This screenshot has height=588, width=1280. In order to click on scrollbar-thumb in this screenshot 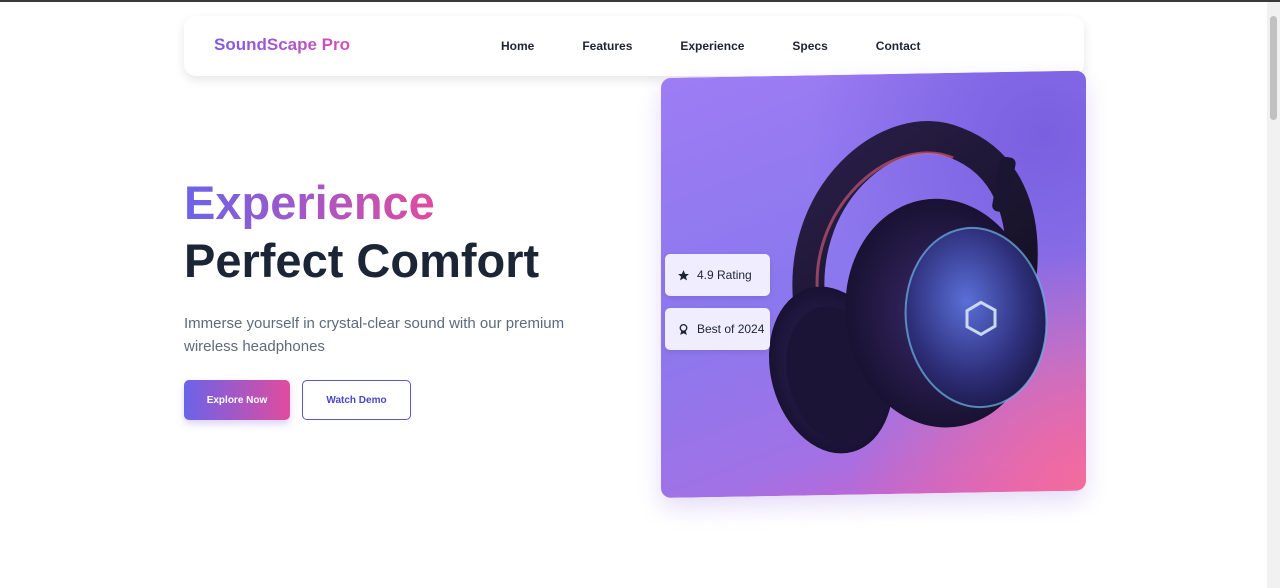, I will do `click(1273, 68)`.